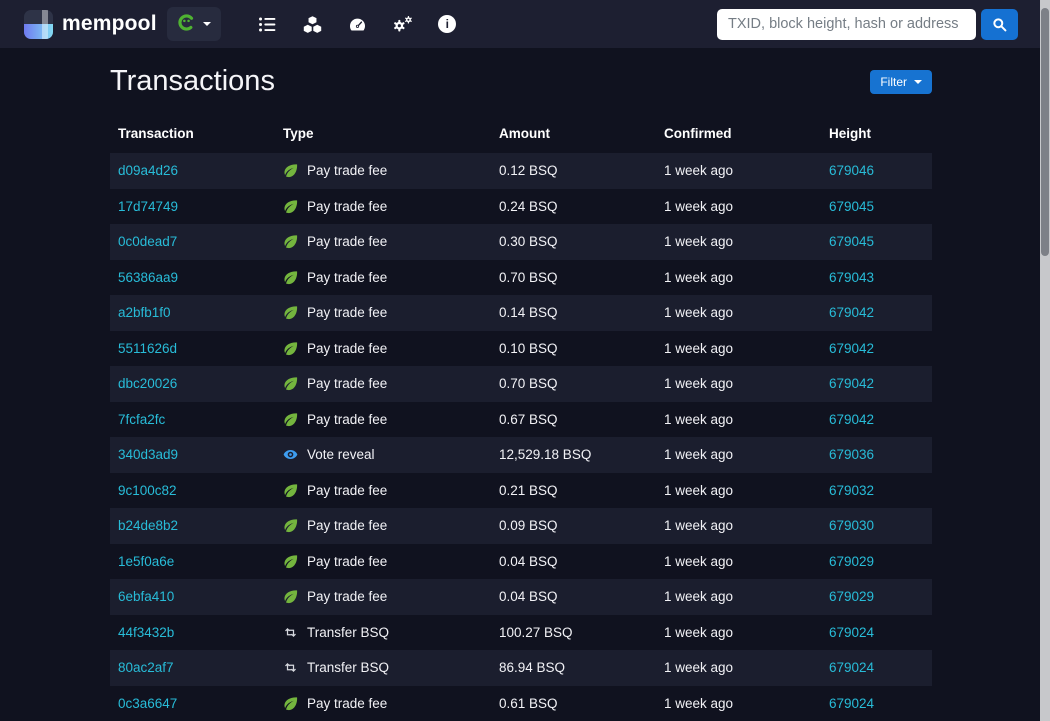 This screenshot has width=1050, height=721. Describe the element at coordinates (348, 668) in the screenshot. I see `tx-type-label: Transfer BSQ` at that location.